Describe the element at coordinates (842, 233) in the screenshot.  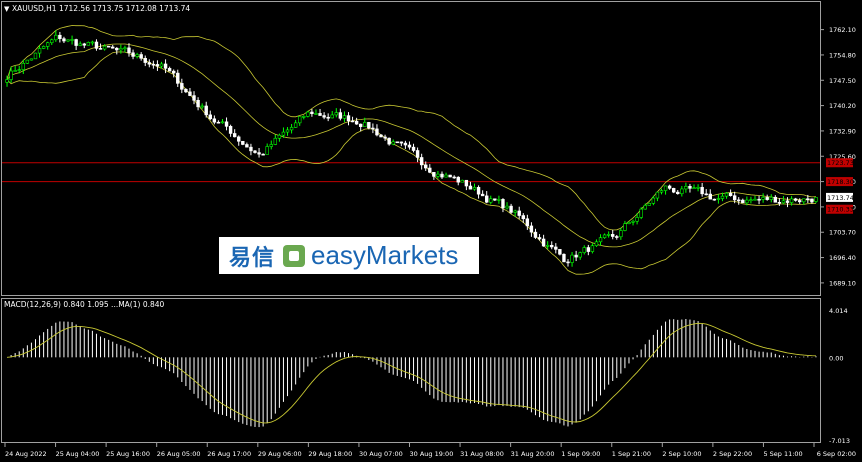
I see `price-tick-label: 1703.70` at that location.